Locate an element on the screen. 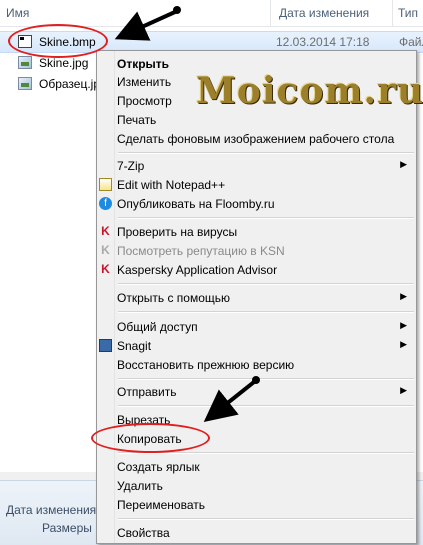 This screenshot has height=545, width=423. menu-item-edit: Изменить is located at coordinates (256, 82).